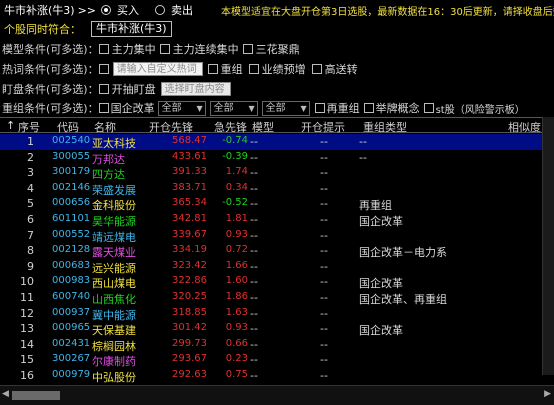 The width and height of the screenshot is (554, 405). What do you see at coordinates (71, 234) in the screenshot?
I see `row-code: 000552` at bounding box center [71, 234].